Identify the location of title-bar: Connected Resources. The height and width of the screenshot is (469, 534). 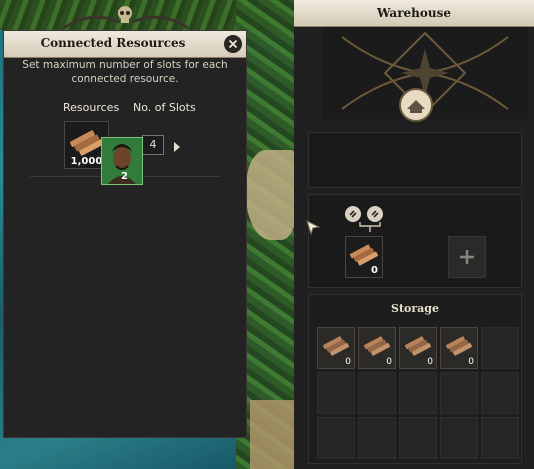
(125, 44).